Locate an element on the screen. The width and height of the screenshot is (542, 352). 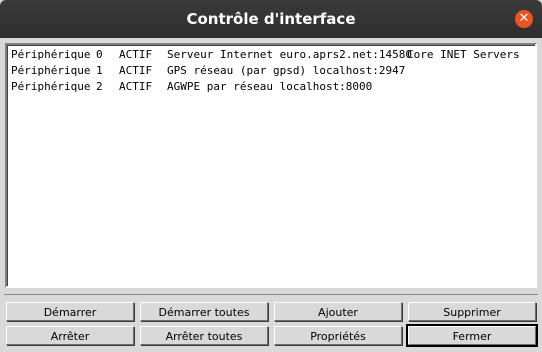
window-title: Contrôle d'interface is located at coordinates (271, 19).